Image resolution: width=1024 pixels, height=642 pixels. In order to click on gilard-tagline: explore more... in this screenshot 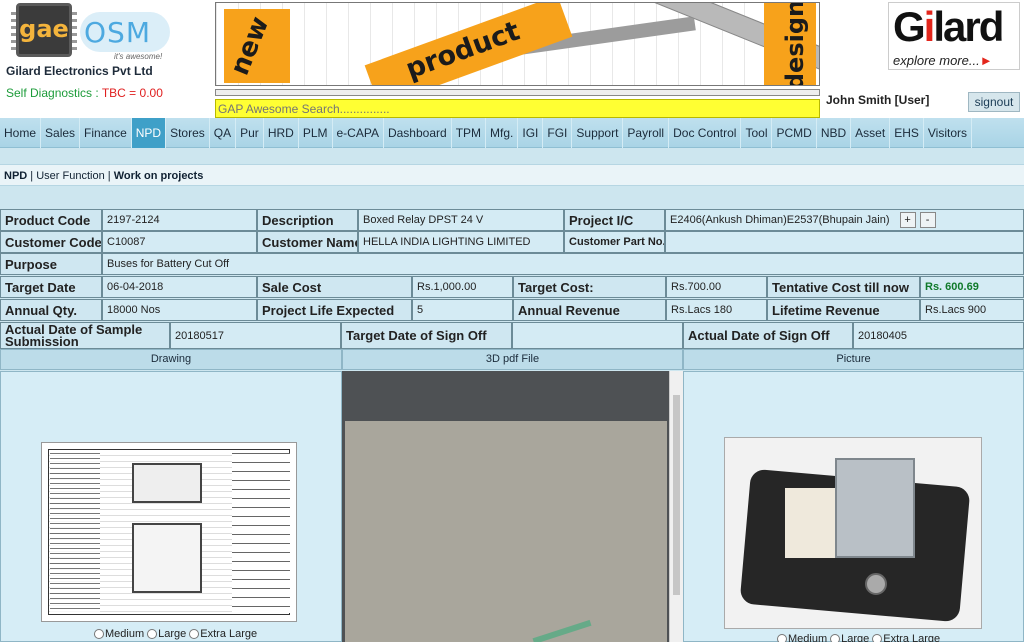, I will do `click(936, 60)`.